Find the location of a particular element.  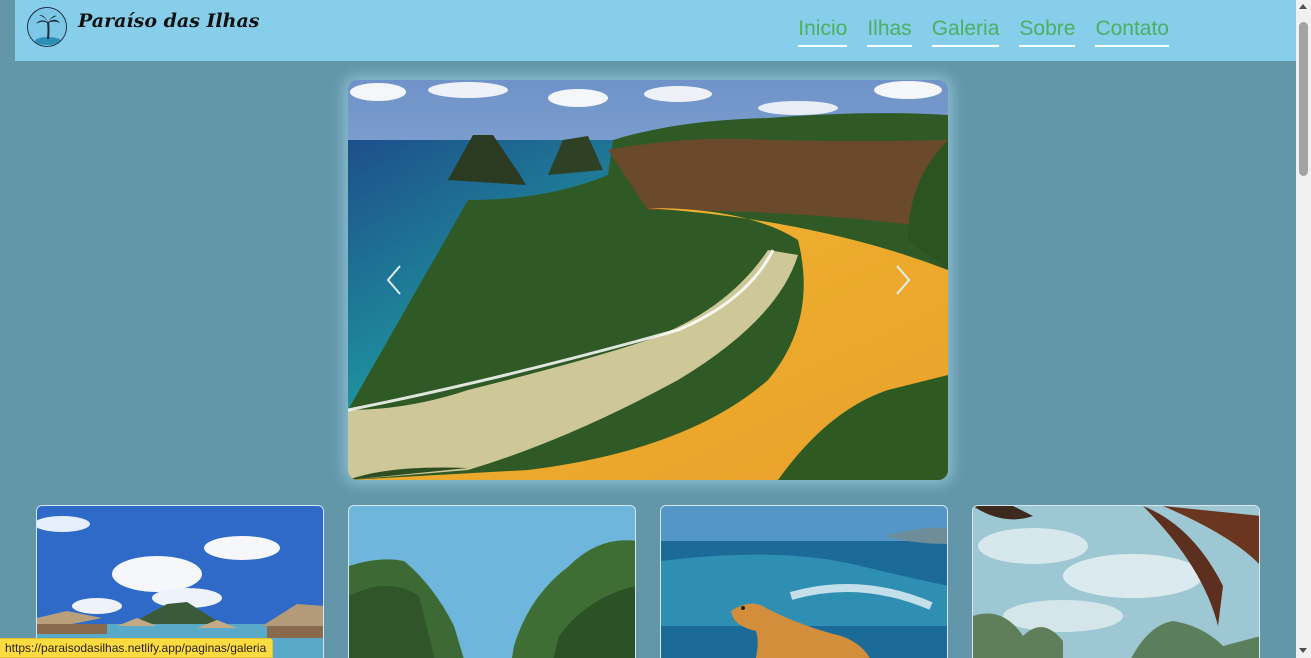

nav-link-inicio: Inicio is located at coordinates (823, 32).